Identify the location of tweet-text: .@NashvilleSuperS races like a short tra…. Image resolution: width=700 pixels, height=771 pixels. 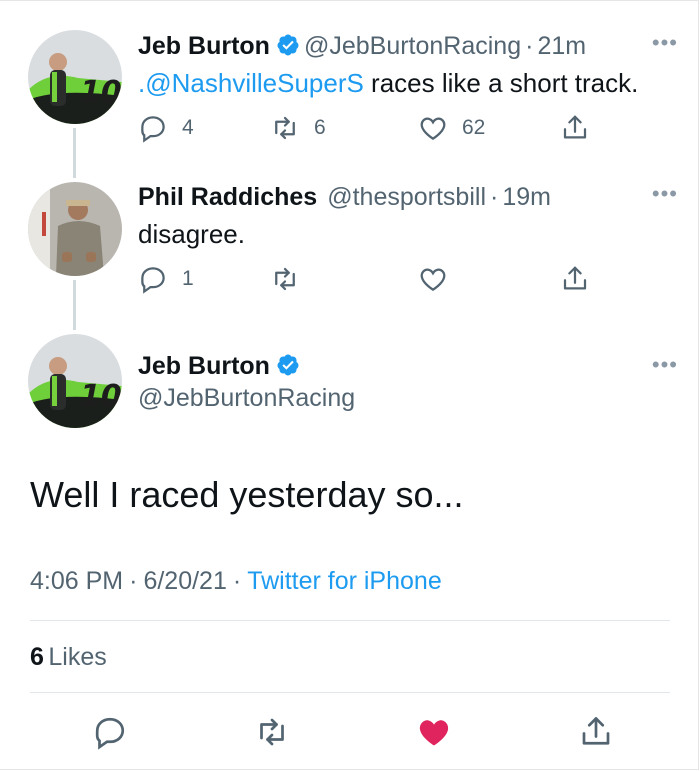
(388, 83).